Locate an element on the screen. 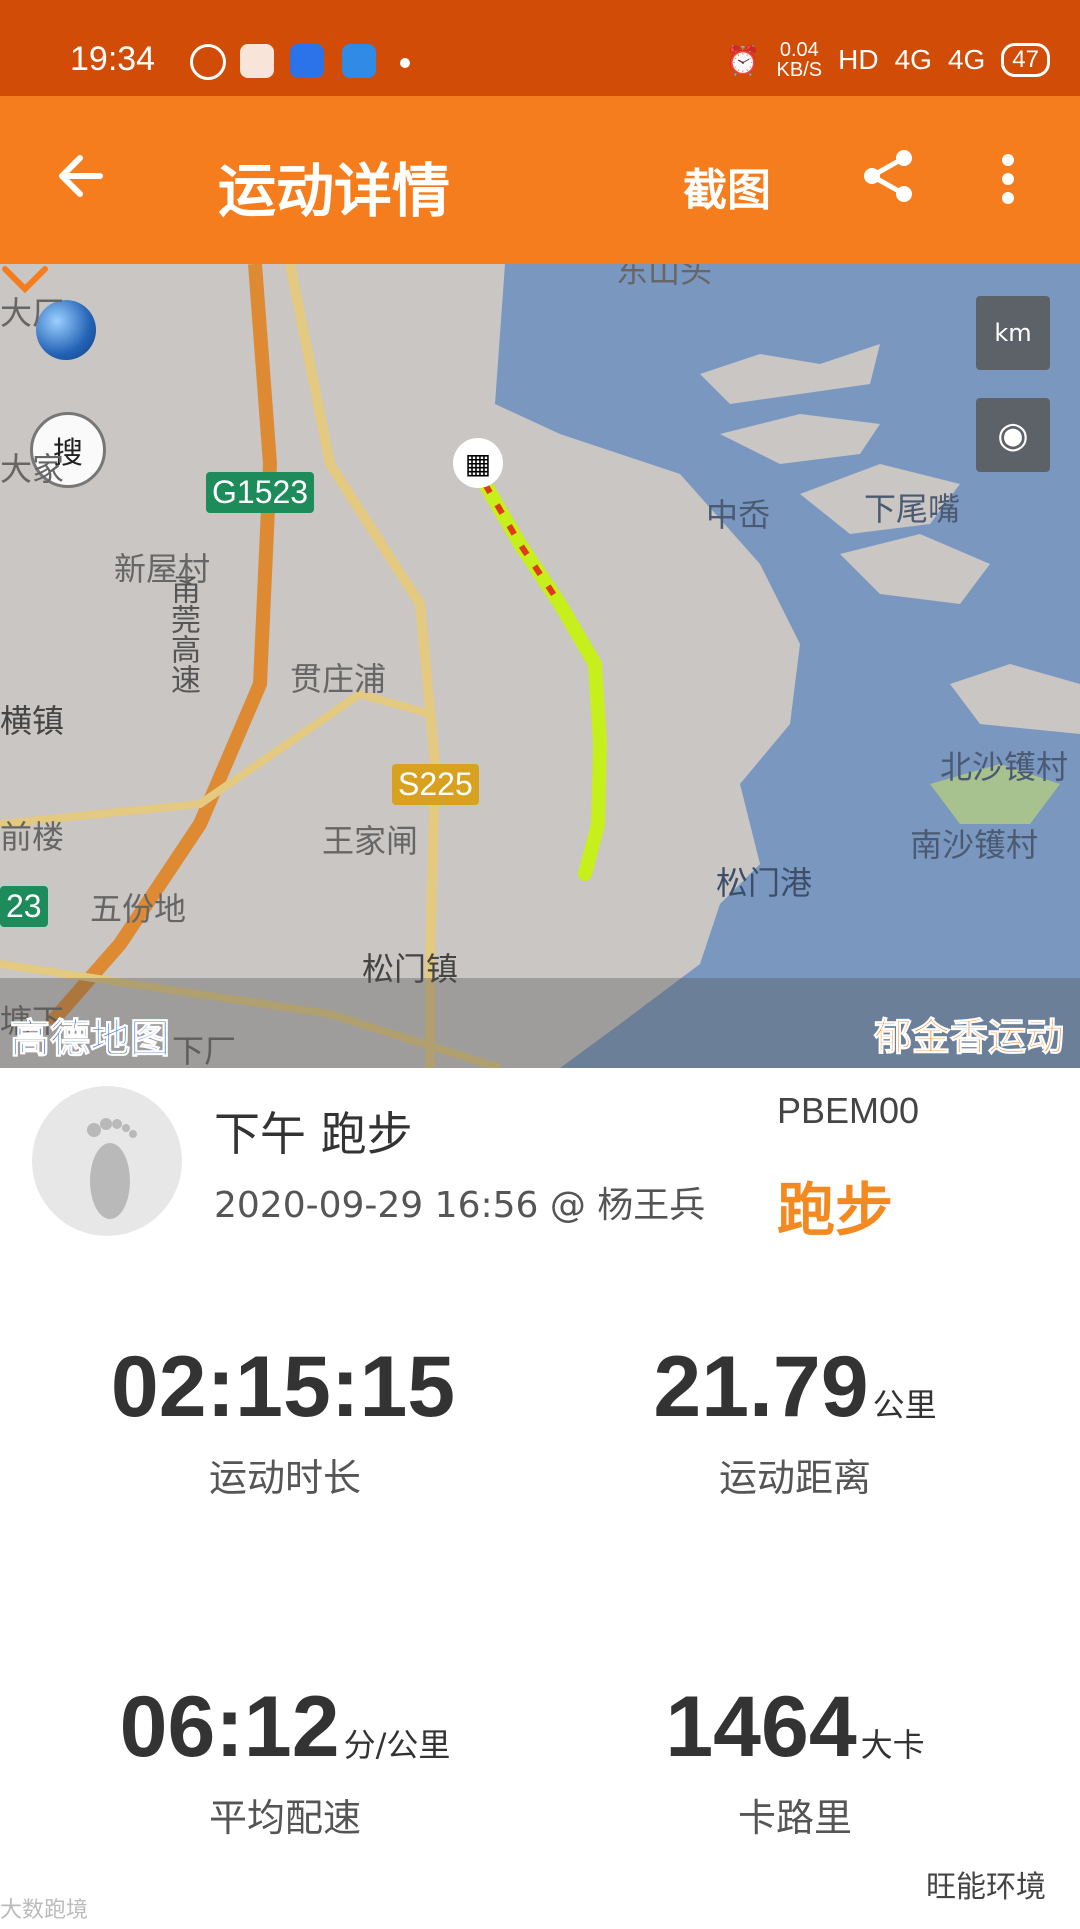 This screenshot has width=1080, height=1929. stat-calories: 1464 大卡 卡路里 is located at coordinates (795, 1760).